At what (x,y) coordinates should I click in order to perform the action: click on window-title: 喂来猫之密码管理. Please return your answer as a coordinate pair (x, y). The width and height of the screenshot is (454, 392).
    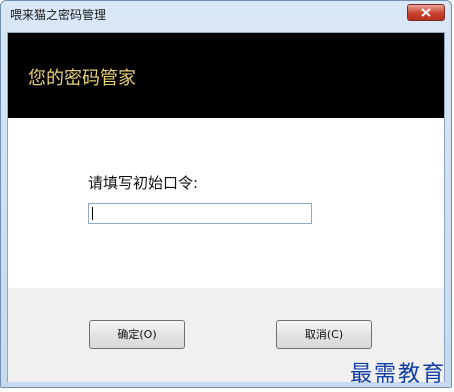
    Looking at the image, I should click on (58, 15).